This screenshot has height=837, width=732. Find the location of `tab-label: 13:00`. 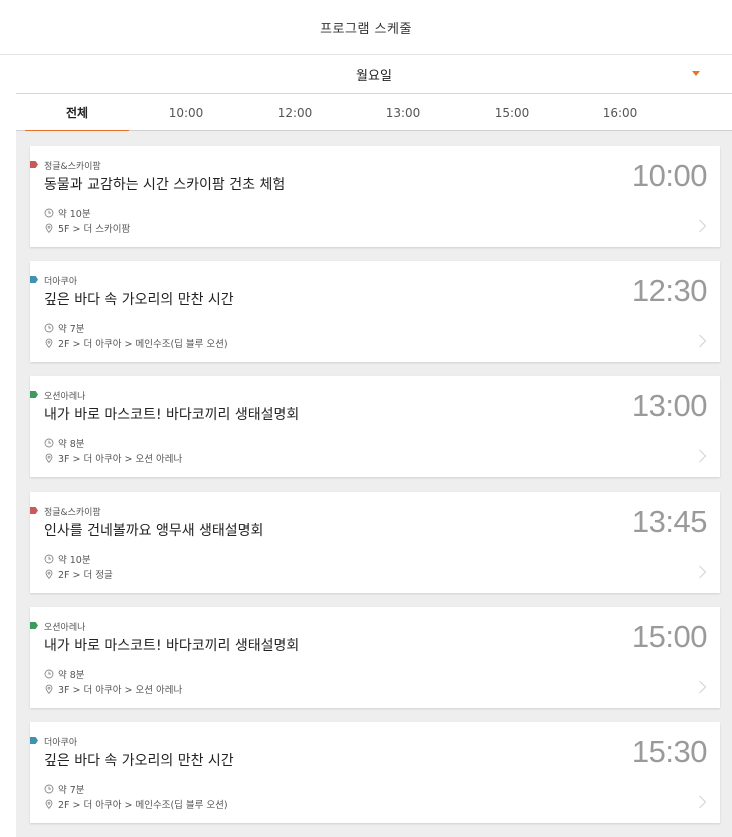

tab-label: 13:00 is located at coordinates (403, 112).